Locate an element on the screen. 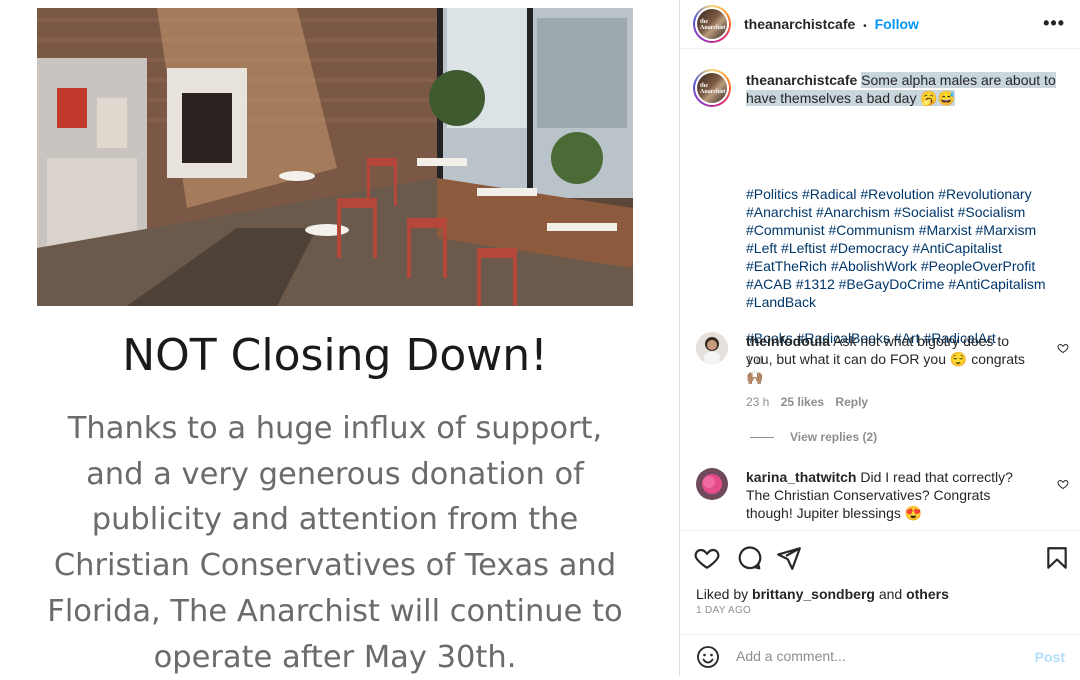  comment-input is located at coordinates (876, 656).